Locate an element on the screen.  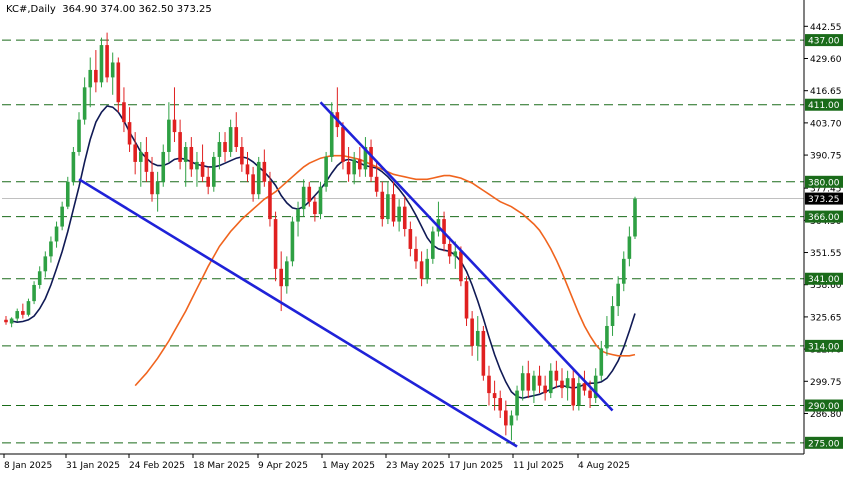
chart-header: KC#,Daily 364.90 374.00 362.50 373.25 is located at coordinates (109, 9).